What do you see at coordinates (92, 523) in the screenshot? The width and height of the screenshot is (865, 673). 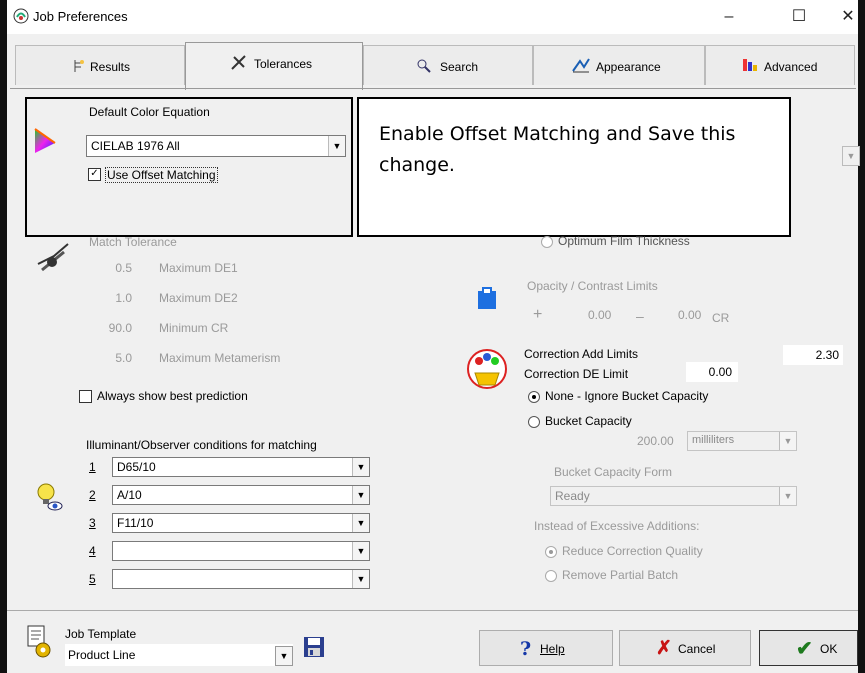 I see `illuminant-3-num: 3` at bounding box center [92, 523].